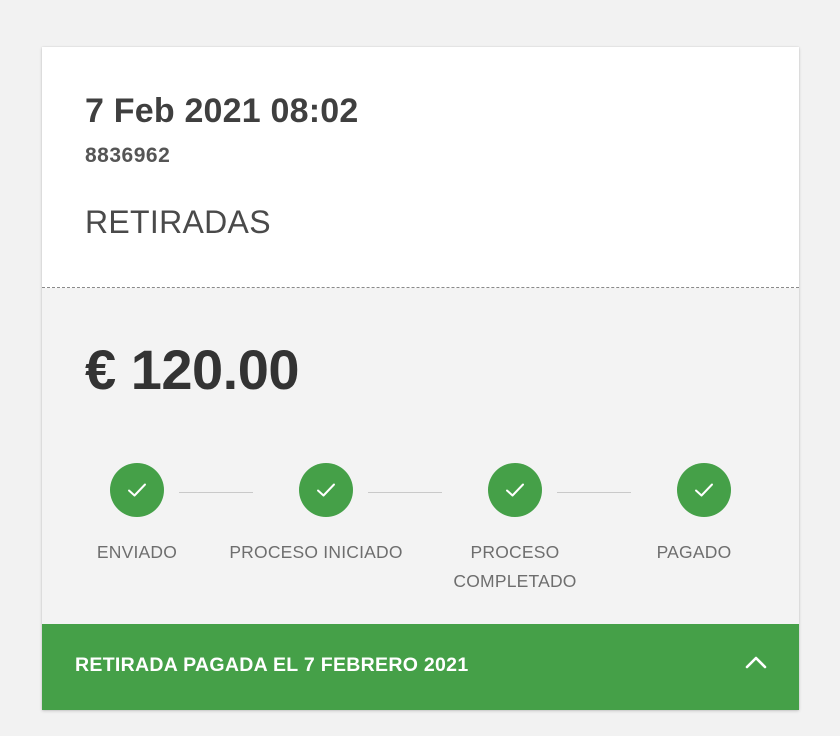 This screenshot has height=736, width=840. I want to click on transaction-reference: 8836962, so click(128, 155).